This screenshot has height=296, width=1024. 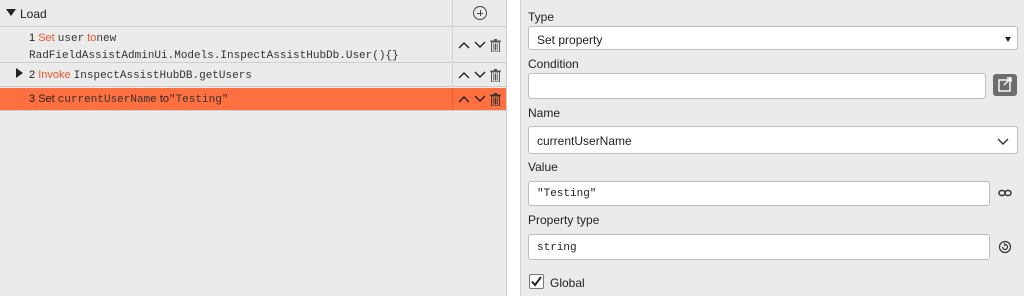 I want to click on section-title: Load, so click(x=33, y=14).